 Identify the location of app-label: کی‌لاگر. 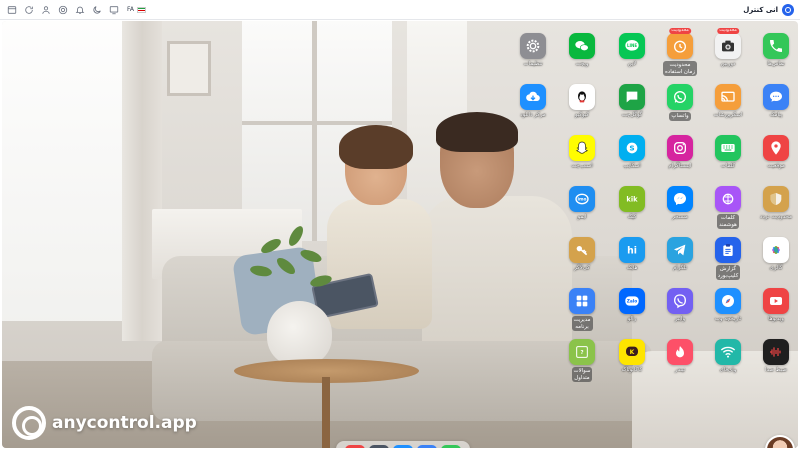
(582, 268).